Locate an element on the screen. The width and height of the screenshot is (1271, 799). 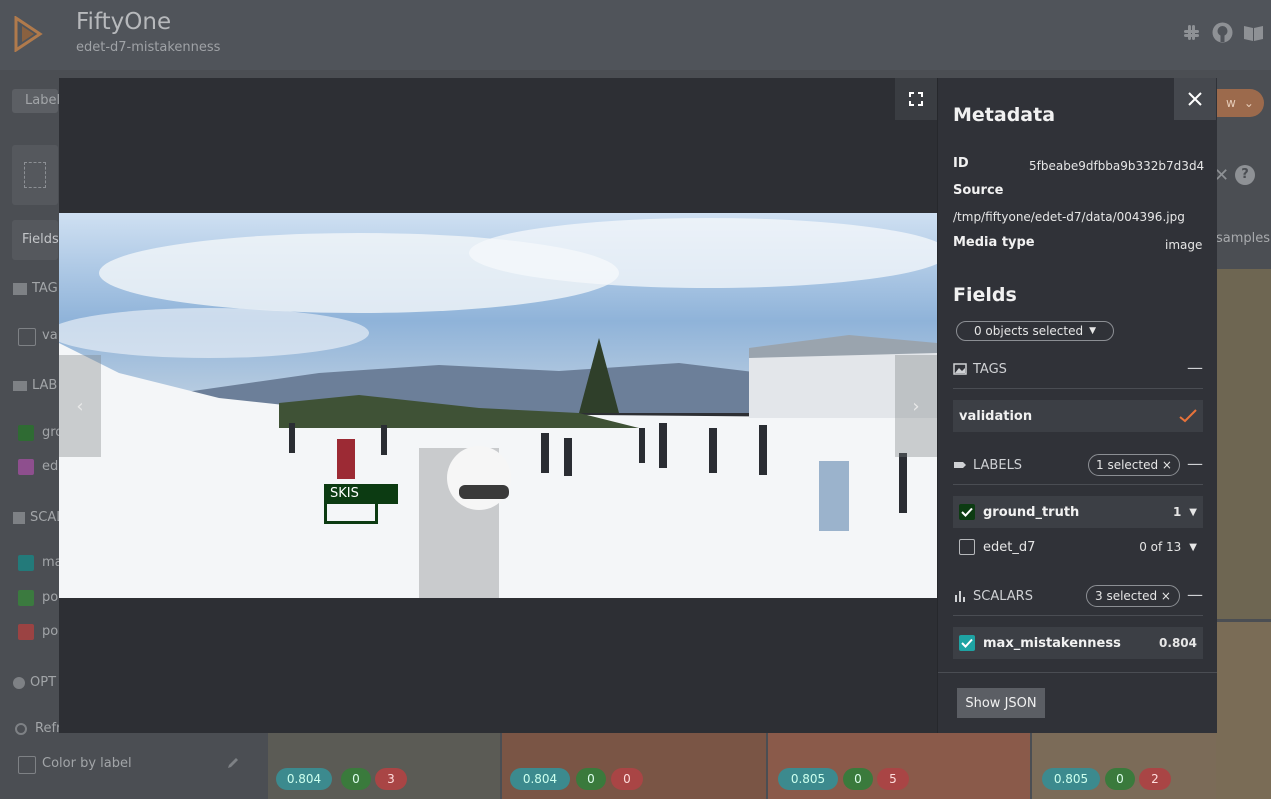
metadata-heading: Metadata is located at coordinates (1004, 115).